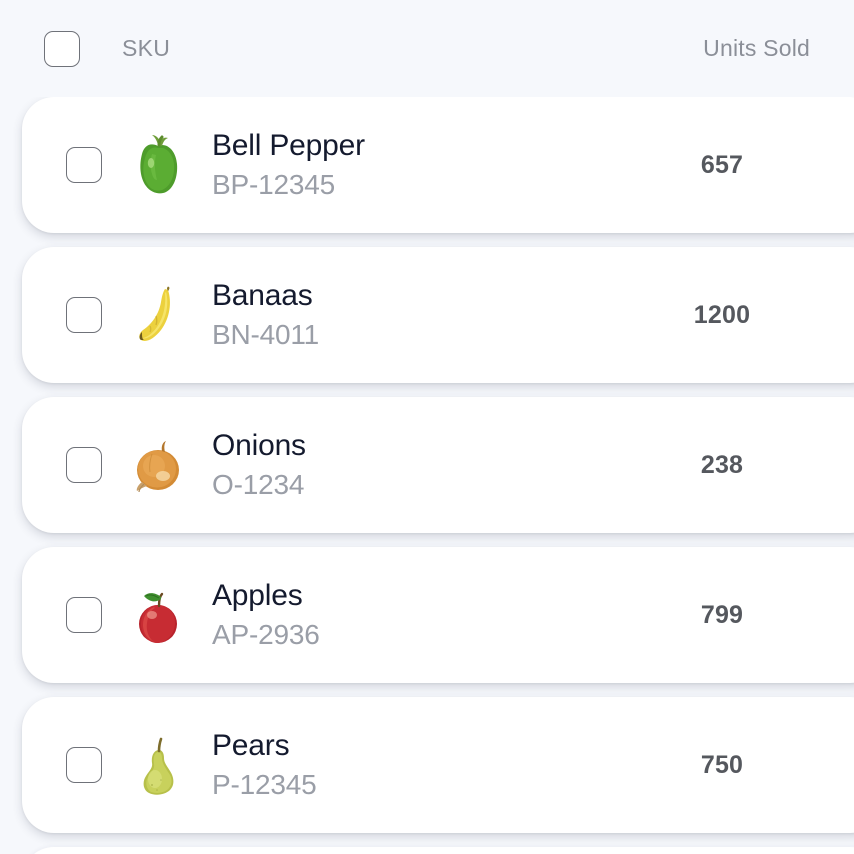  Describe the element at coordinates (722, 464) in the screenshot. I see `units-sold-value: 238` at that location.